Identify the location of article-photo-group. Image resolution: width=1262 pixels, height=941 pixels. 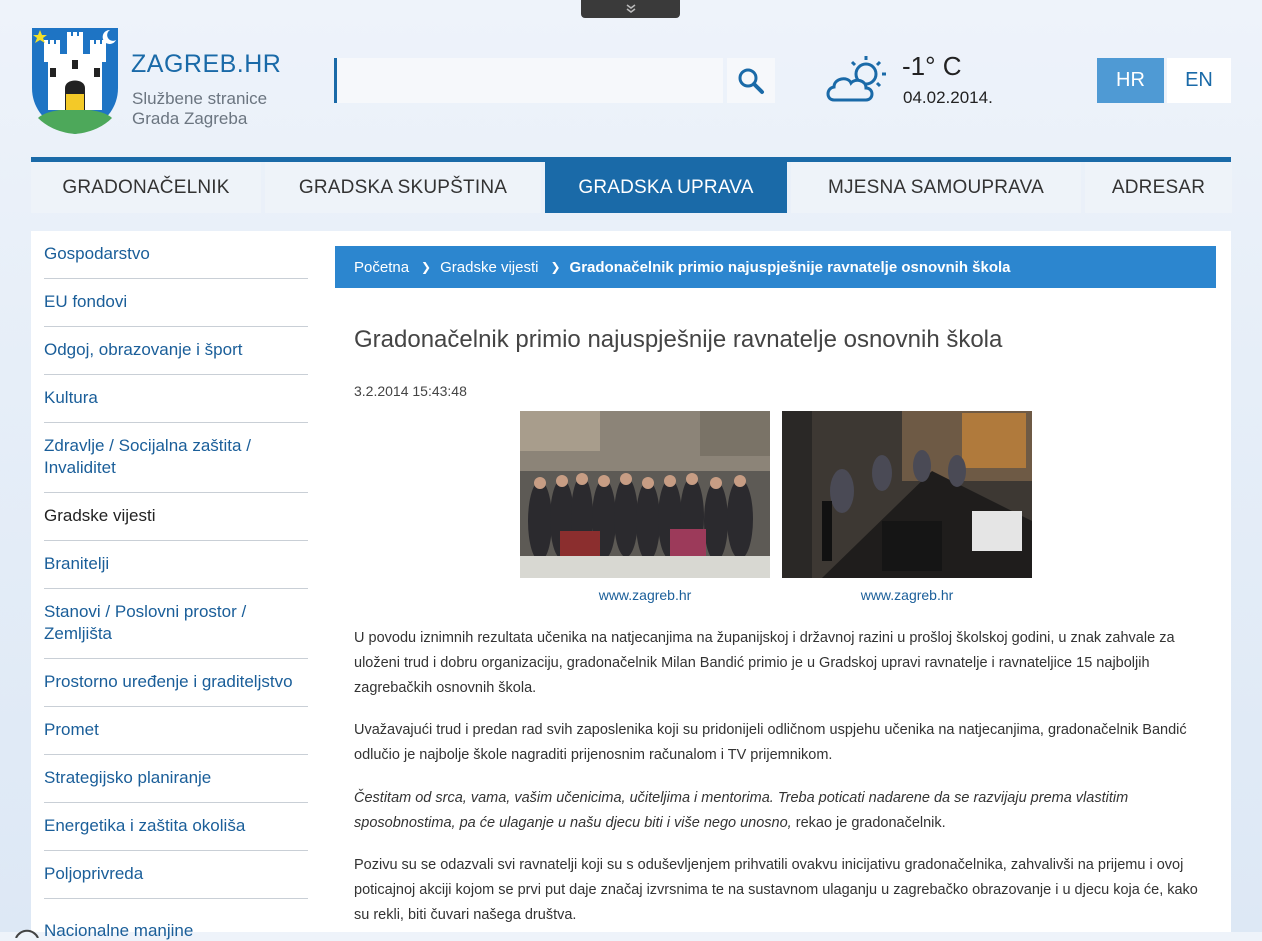
(645, 494).